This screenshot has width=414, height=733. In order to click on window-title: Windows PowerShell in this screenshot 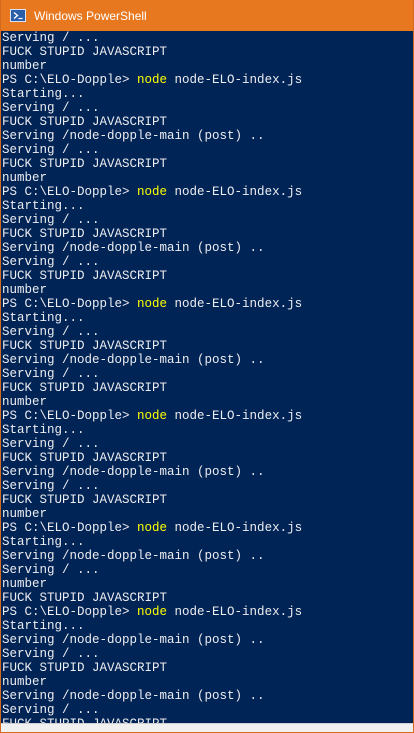, I will do `click(90, 15)`.